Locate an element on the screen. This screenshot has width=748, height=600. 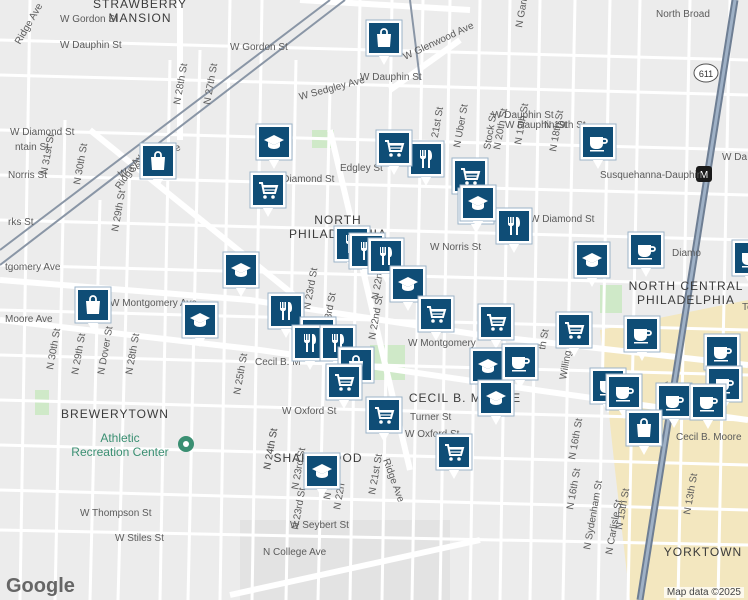
street-label: W Seybert St is located at coordinates (319, 525).